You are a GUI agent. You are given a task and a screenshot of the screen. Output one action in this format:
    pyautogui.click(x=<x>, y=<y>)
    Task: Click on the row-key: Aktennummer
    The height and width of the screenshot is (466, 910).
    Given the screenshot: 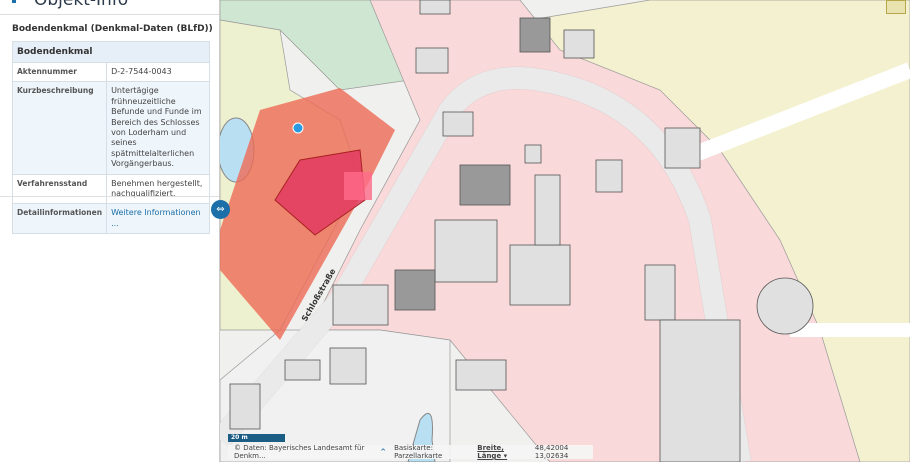 What is the action you would take?
    pyautogui.click(x=59, y=72)
    